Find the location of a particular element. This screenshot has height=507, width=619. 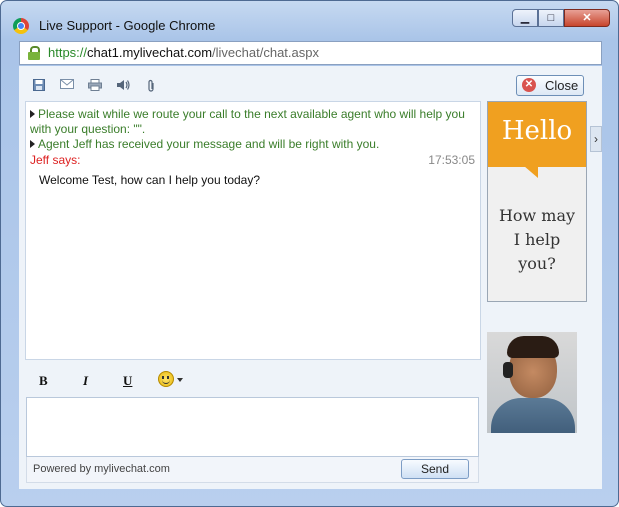

message-input is located at coordinates (252, 427).